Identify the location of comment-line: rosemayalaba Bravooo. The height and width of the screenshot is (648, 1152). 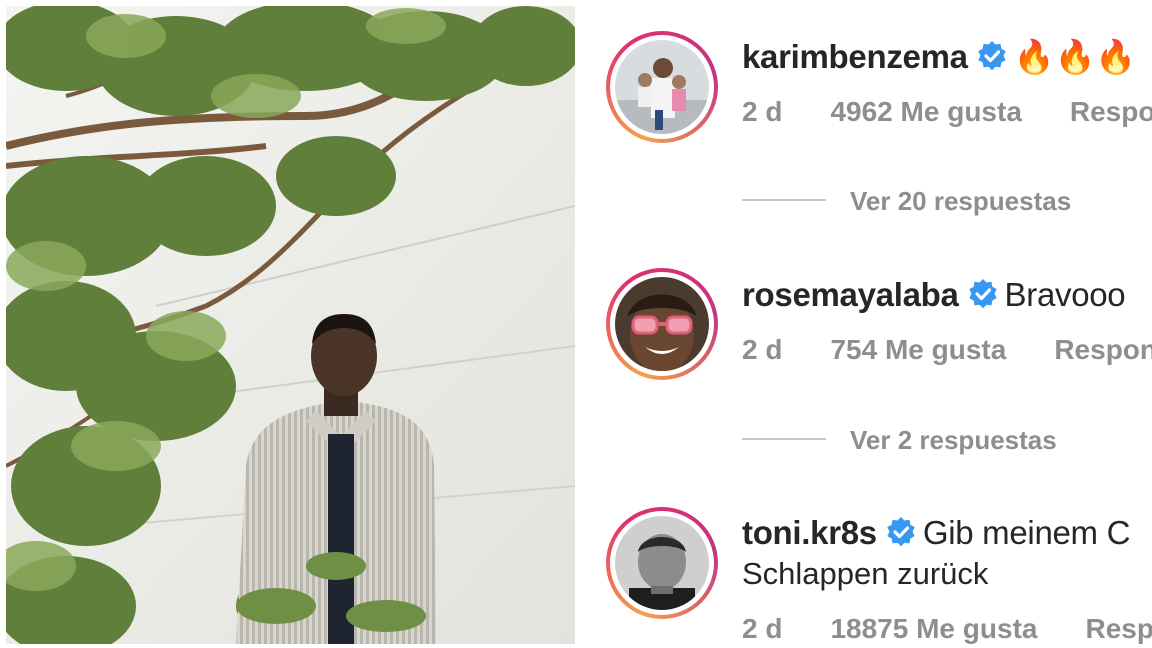
(934, 295).